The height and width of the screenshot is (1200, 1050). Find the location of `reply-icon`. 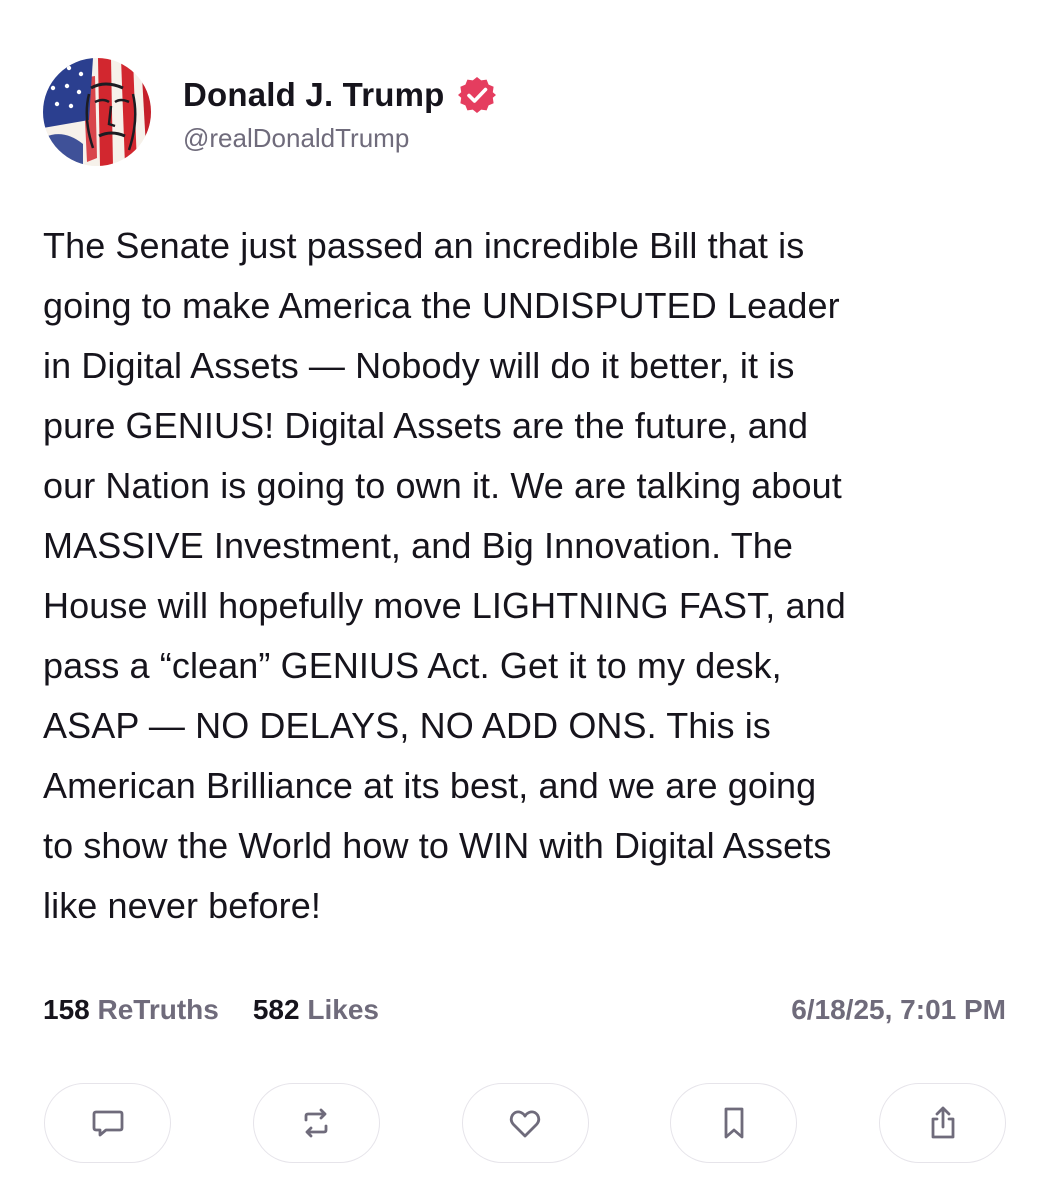

reply-icon is located at coordinates (107, 1123).